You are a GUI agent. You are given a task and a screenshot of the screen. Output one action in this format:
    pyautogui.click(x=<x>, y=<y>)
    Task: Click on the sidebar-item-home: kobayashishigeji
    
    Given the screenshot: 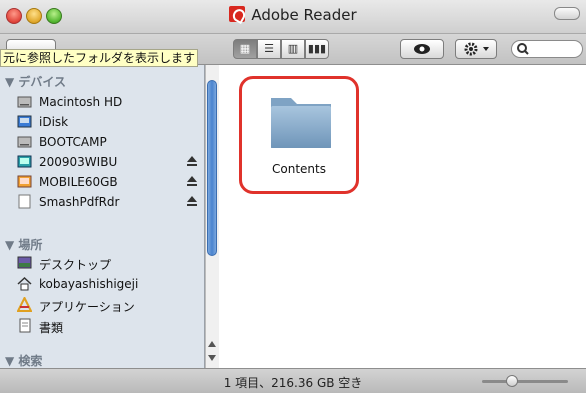 What is the action you would take?
    pyautogui.click(x=107, y=284)
    